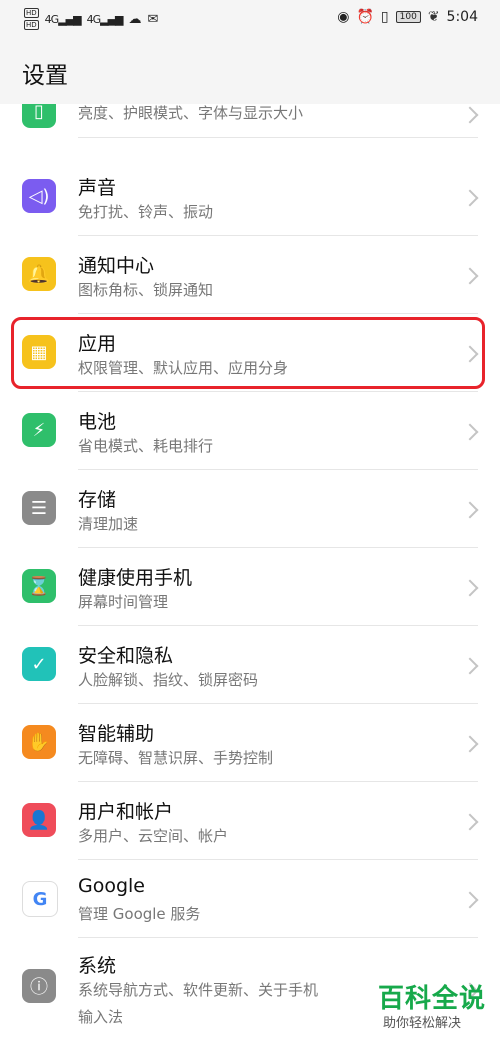 The width and height of the screenshot is (500, 1039). I want to click on status-left: HD HD 4G▂▄▆ 4G▂▄▆ ☁ ✉, so click(91, 19).